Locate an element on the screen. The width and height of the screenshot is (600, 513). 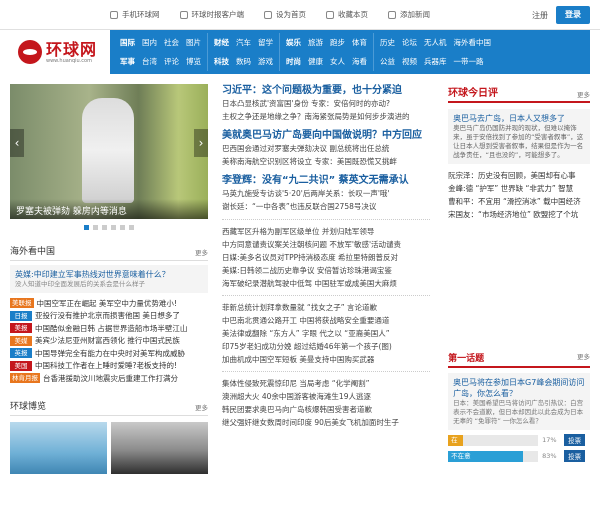
list-item: 加曲机成中国空军短板 美曼支持中国购买武器 is located at coordinates (326, 359).